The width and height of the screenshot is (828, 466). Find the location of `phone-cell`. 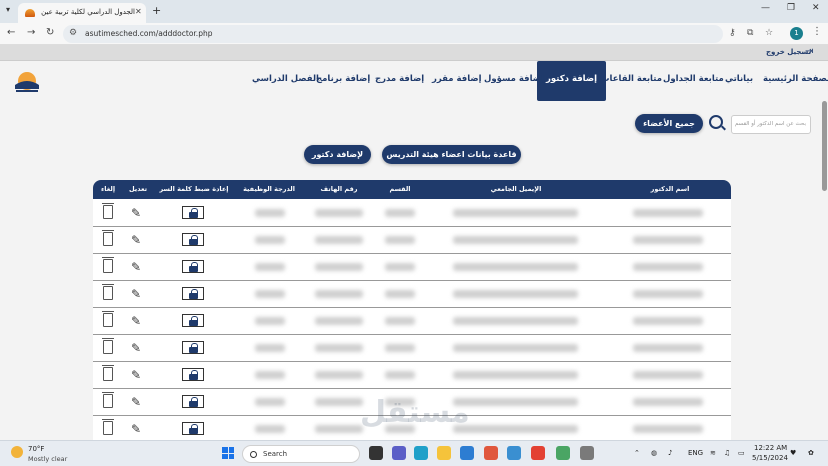

phone-cell is located at coordinates (339, 429).